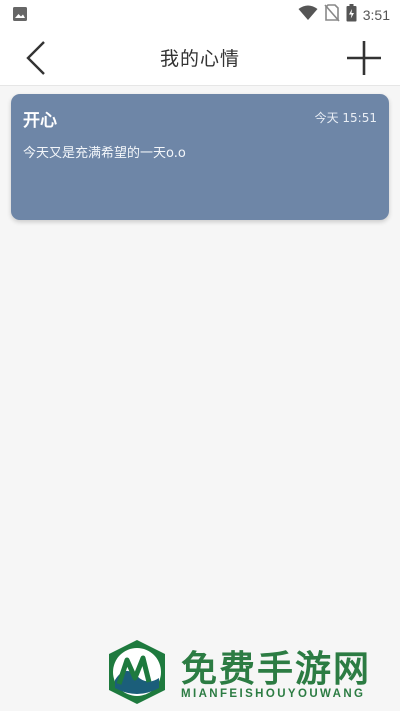 This screenshot has height=711, width=400. Describe the element at coordinates (376, 15) in the screenshot. I see `status-time: 3:51` at that location.